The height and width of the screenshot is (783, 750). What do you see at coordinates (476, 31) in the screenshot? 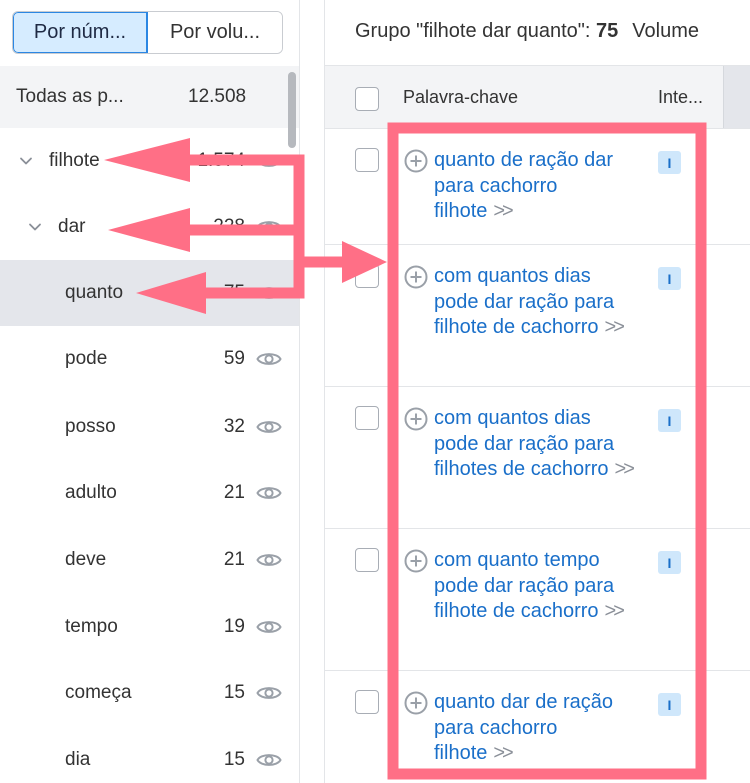
I see `group-title-prefix: Grupo "filhote dar quanto":` at bounding box center [476, 31].